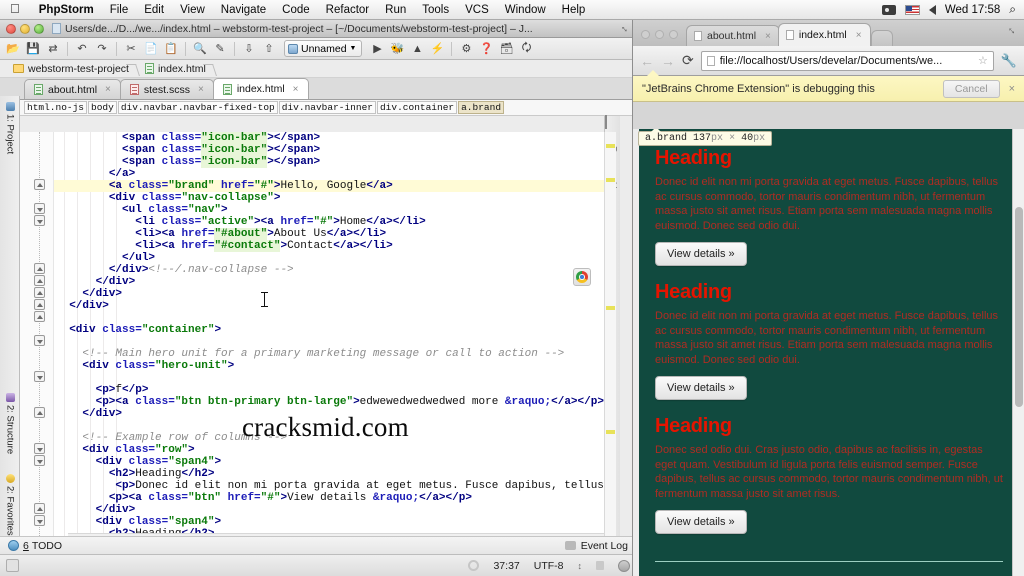  I want to click on editor-gutter, so click(37, 338).